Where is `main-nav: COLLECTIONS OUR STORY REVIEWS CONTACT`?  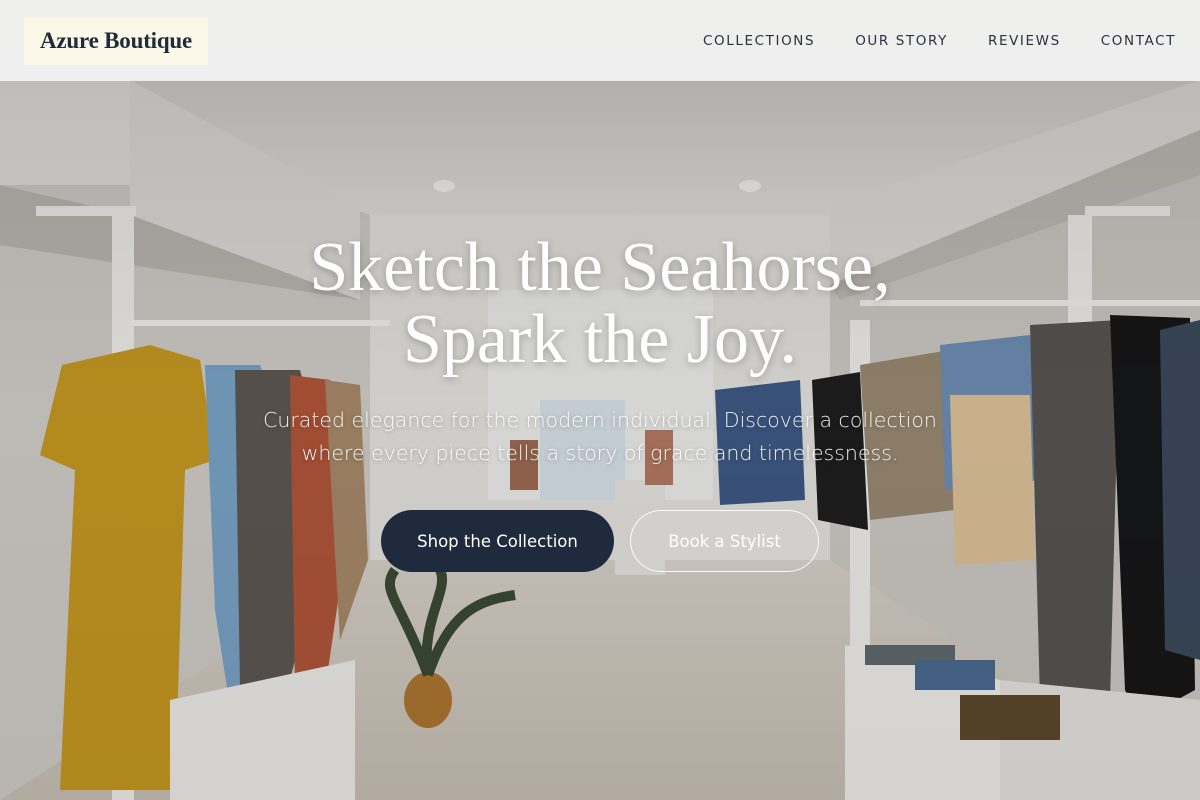 main-nav: COLLECTIONS OUR STORY REVIEWS CONTACT is located at coordinates (939, 41).